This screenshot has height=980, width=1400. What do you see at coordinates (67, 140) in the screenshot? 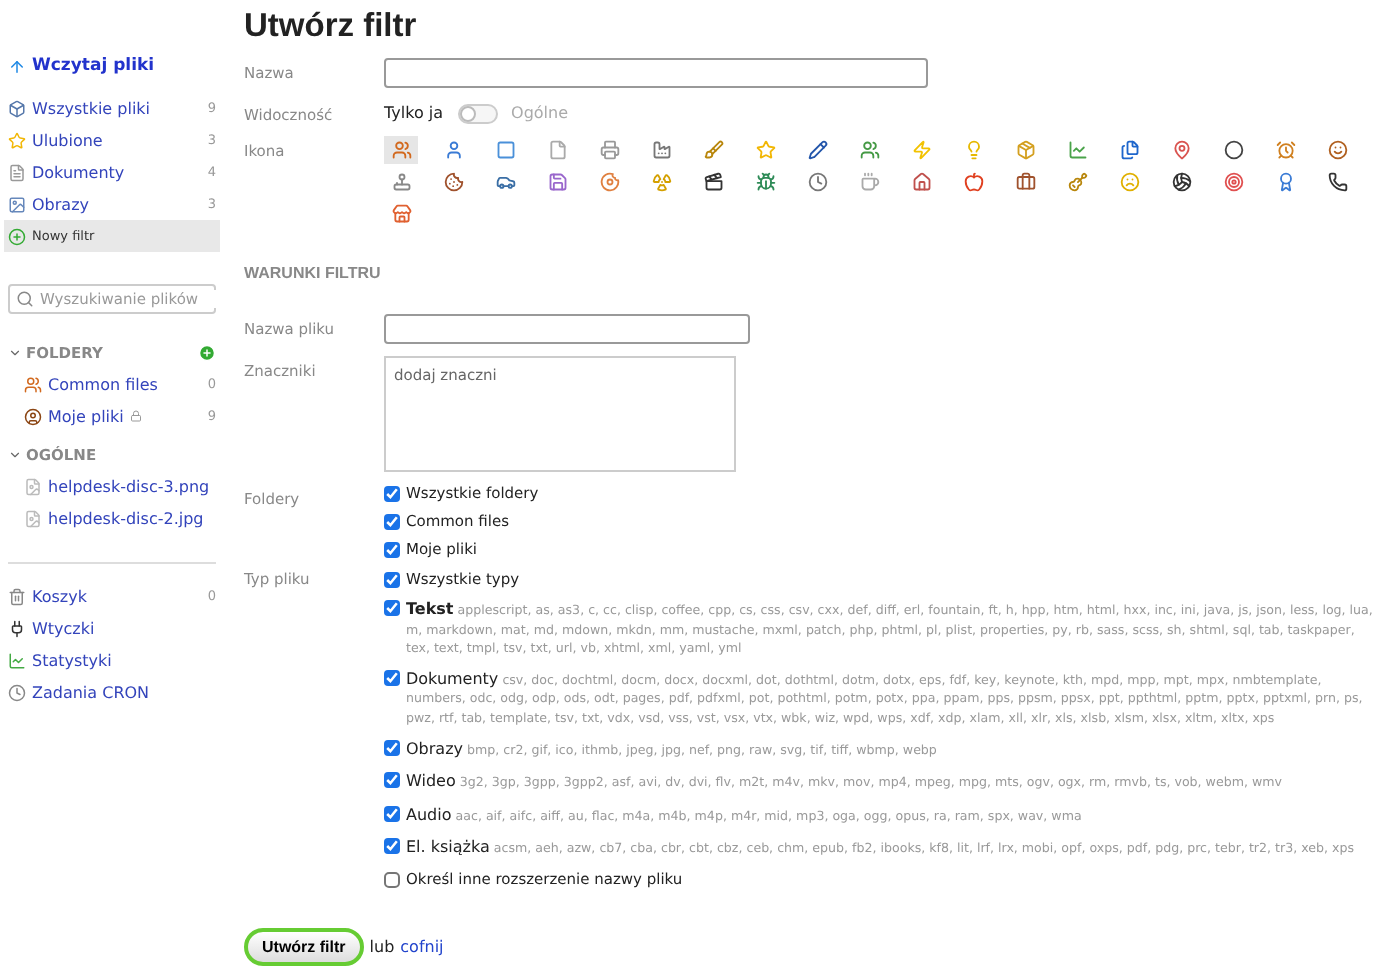
I see `sidebar-label: Ulubione` at bounding box center [67, 140].